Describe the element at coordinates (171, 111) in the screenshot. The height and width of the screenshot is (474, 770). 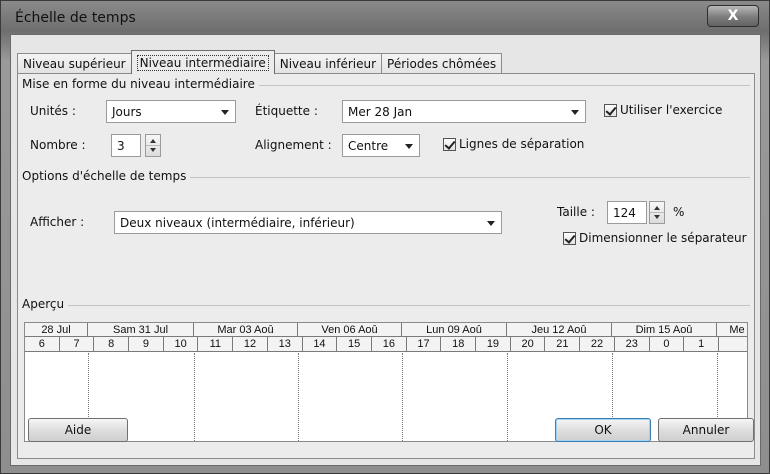
I see `units-select: Jours` at that location.